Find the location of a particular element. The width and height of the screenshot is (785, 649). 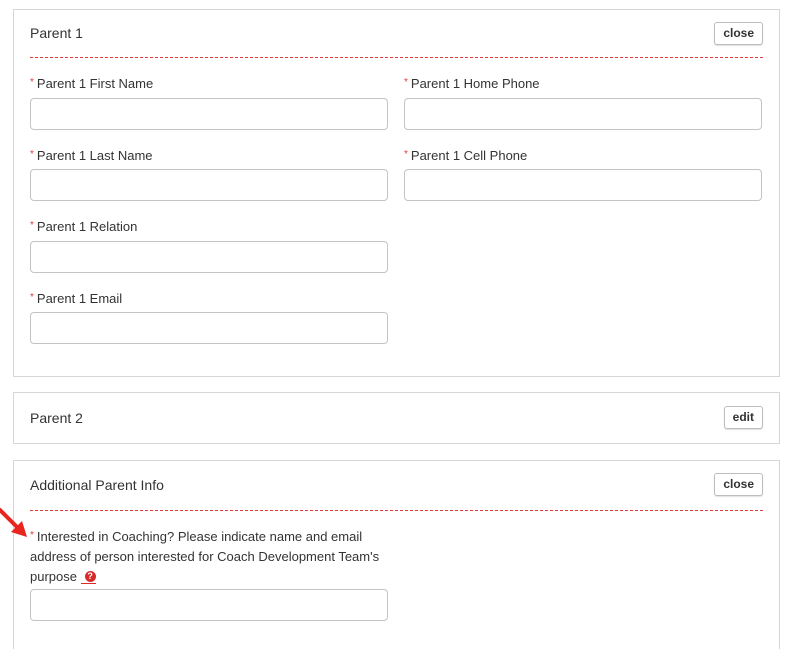

additional-divider is located at coordinates (396, 510).